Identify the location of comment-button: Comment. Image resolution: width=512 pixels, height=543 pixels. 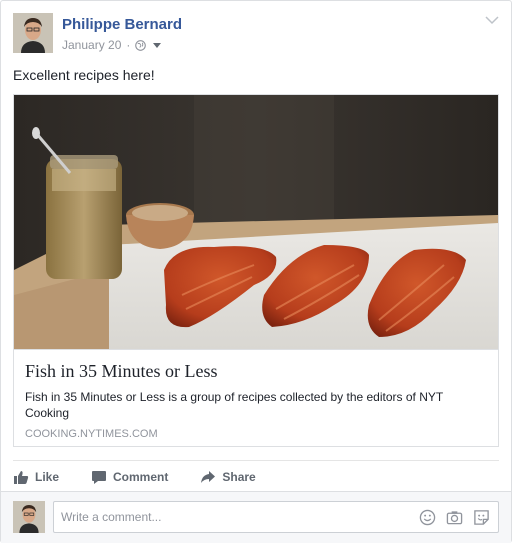
(129, 477).